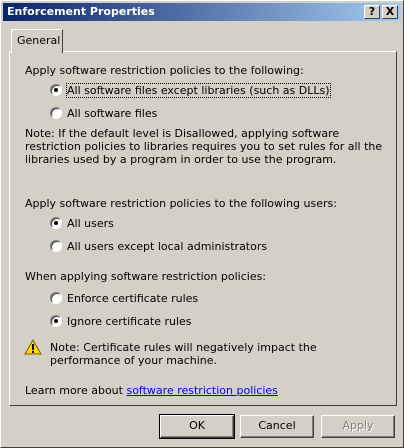 Image resolution: width=404 pixels, height=448 pixels. Describe the element at coordinates (112, 113) in the screenshot. I see `radio-all-software-files-label: All software files` at that location.